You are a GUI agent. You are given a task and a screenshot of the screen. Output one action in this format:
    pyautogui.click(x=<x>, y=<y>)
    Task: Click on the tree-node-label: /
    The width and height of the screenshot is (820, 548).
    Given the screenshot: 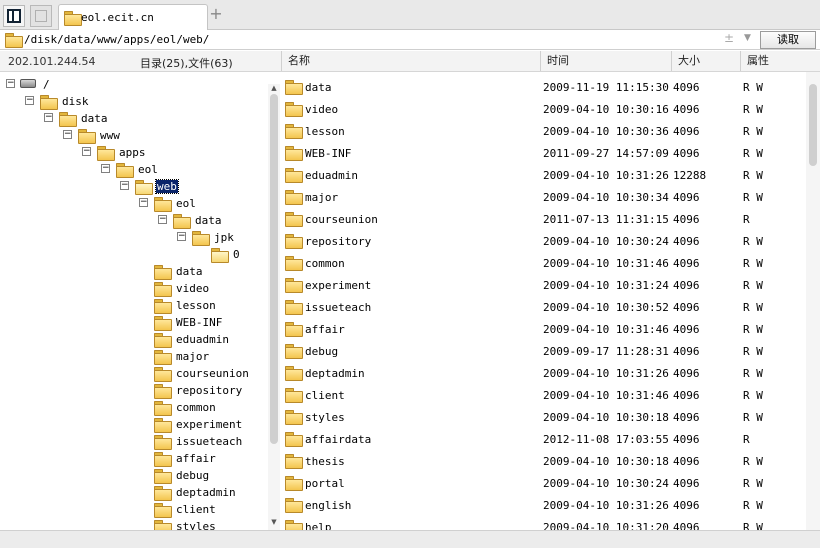 What is the action you would take?
    pyautogui.click(x=46, y=84)
    